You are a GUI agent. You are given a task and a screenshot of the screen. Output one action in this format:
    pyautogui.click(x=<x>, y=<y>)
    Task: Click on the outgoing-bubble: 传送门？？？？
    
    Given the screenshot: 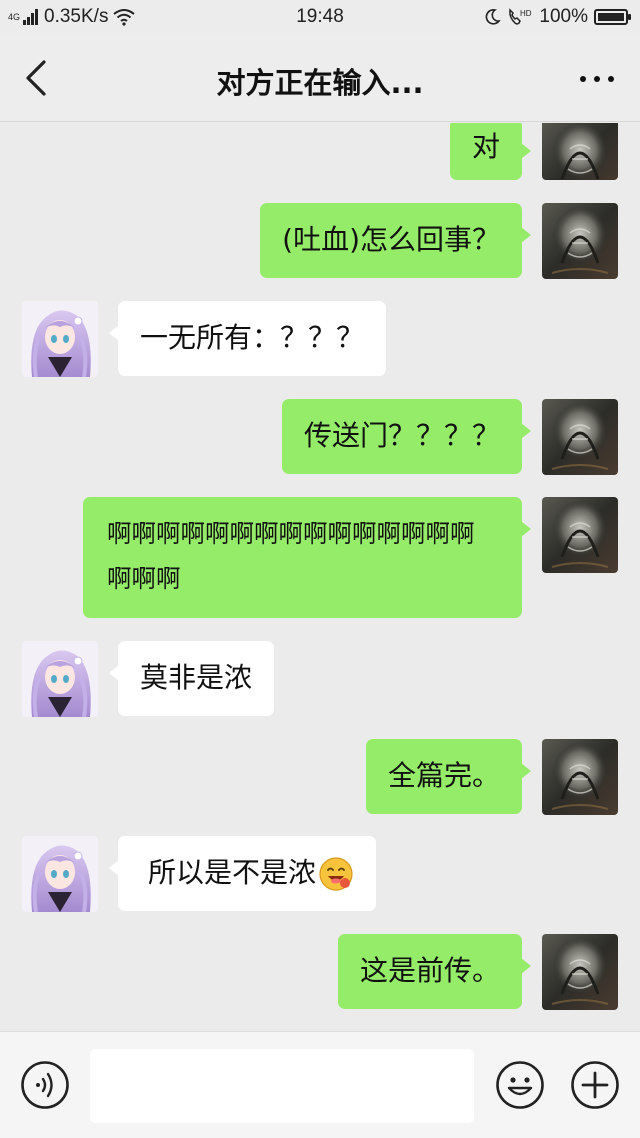 What is the action you would take?
    pyautogui.click(x=406, y=436)
    